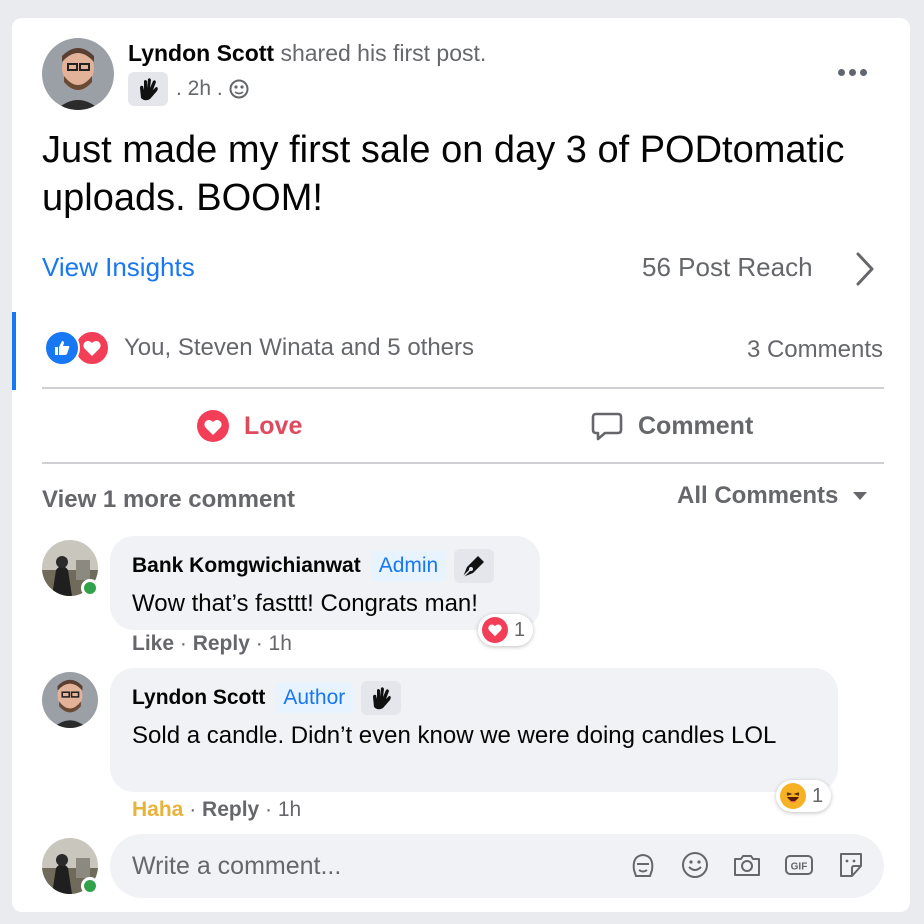  I want to click on comment-icon, so click(607, 426).